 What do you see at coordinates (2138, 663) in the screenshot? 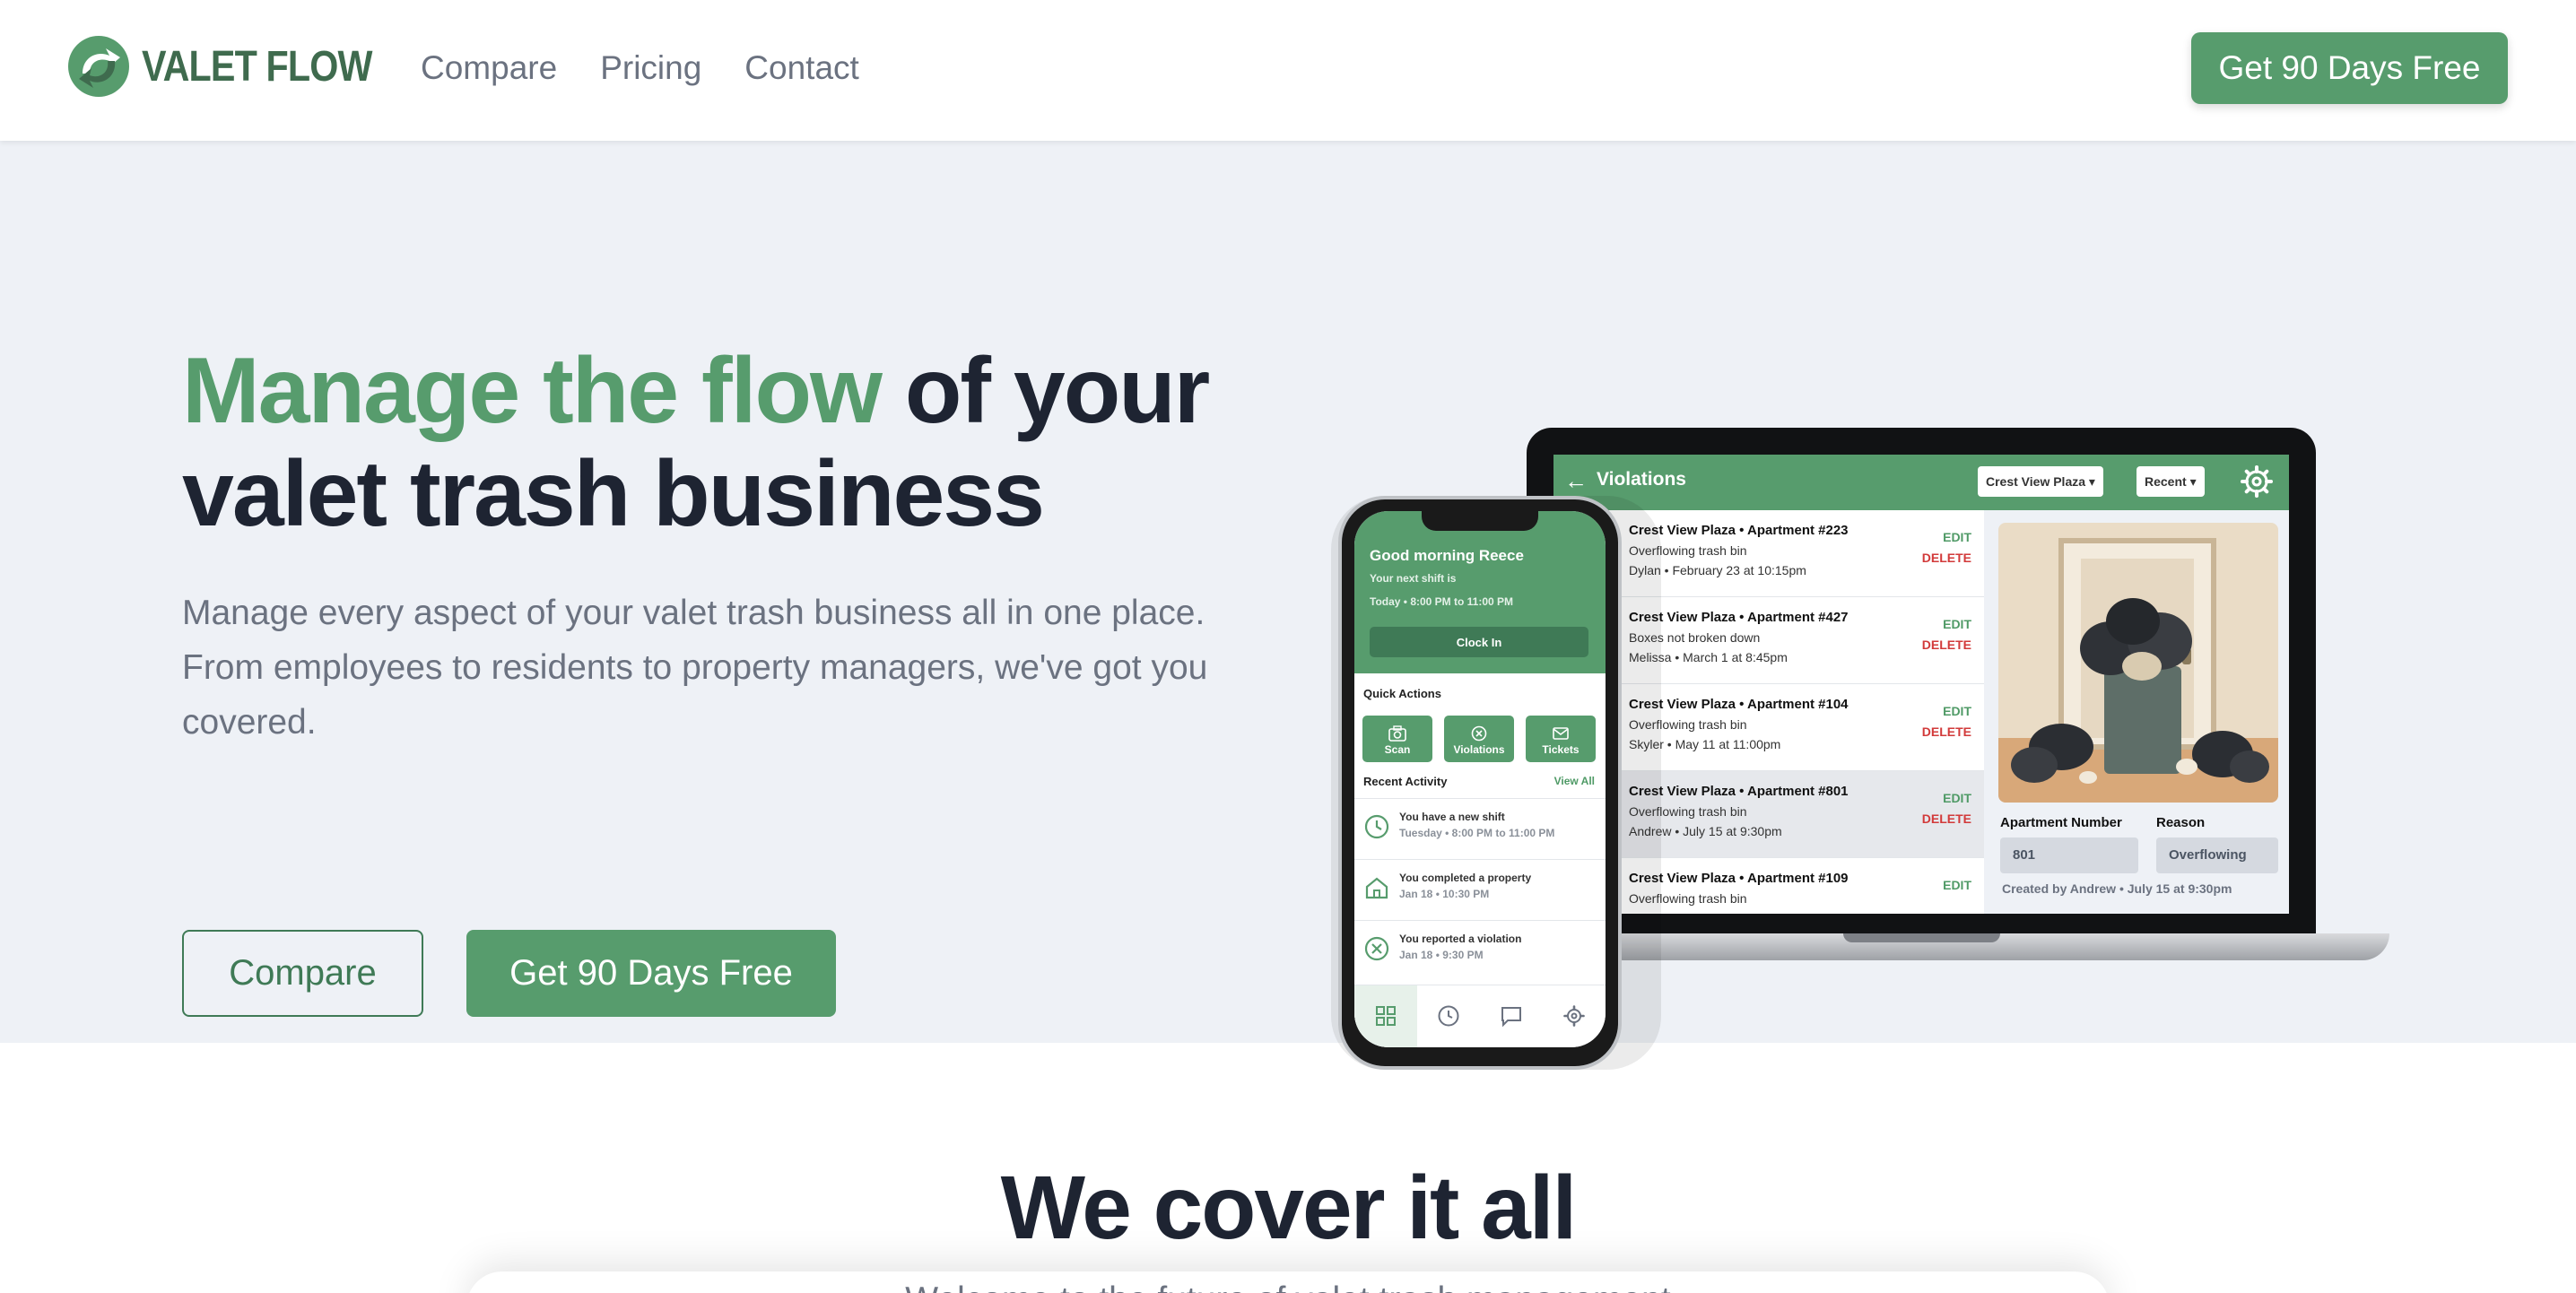
I see `overflowing-trash-photo` at bounding box center [2138, 663].